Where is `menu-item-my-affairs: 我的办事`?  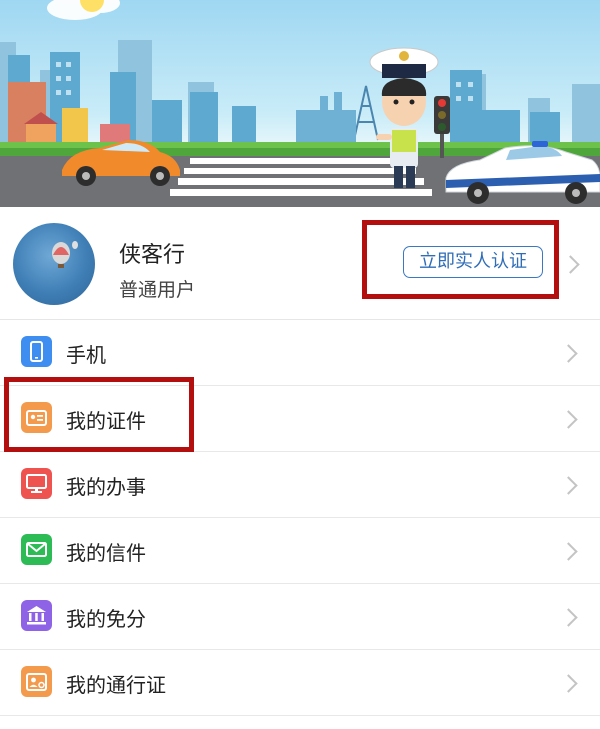
menu-item-my-affairs: 我的办事 is located at coordinates (300, 485).